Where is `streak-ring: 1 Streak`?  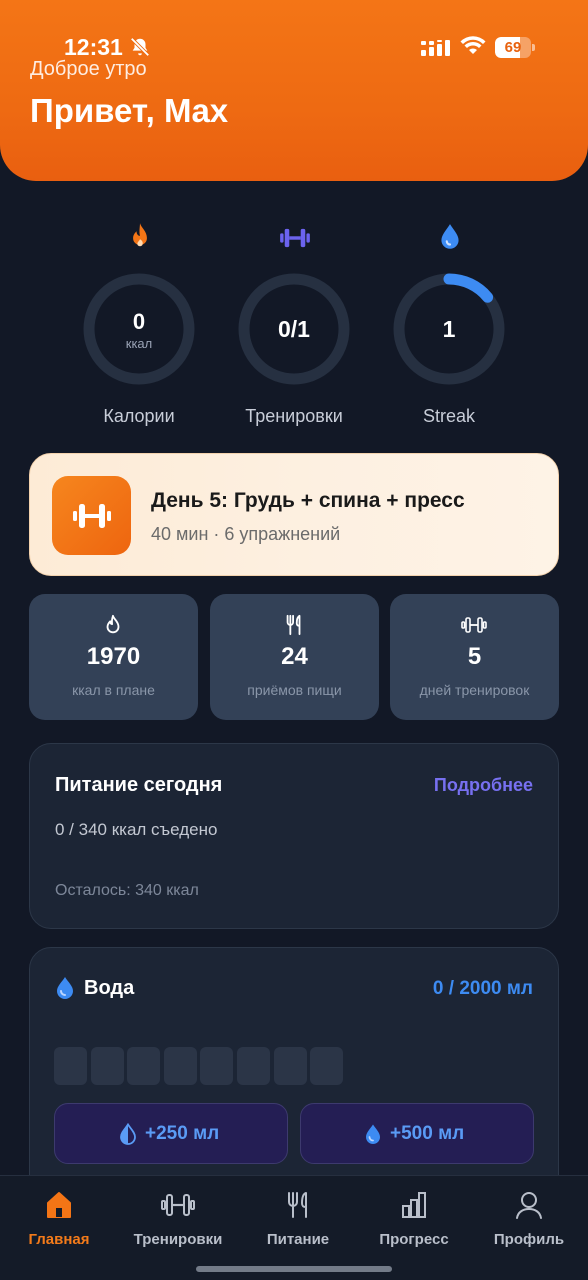
streak-ring: 1 Streak is located at coordinates (449, 327).